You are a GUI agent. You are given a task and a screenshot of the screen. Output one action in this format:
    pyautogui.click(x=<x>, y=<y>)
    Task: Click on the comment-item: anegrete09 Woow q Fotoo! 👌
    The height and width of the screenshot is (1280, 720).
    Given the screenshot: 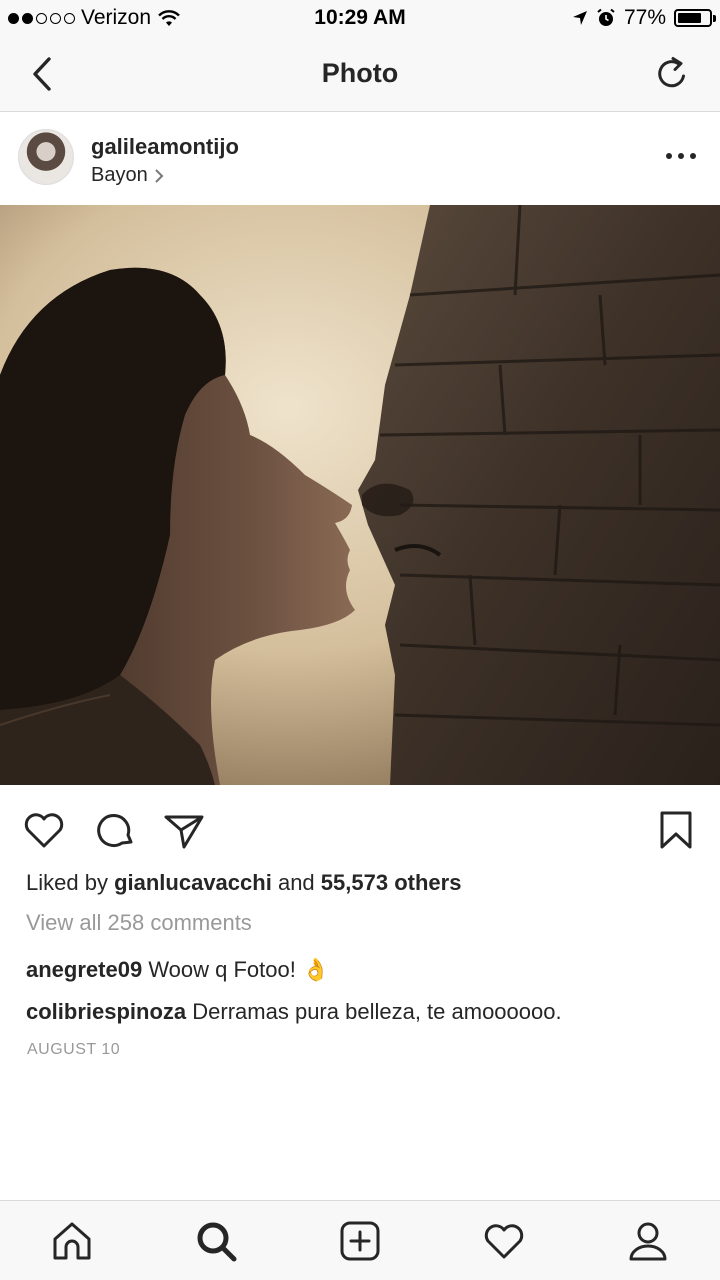 What is the action you would take?
    pyautogui.click(x=177, y=970)
    